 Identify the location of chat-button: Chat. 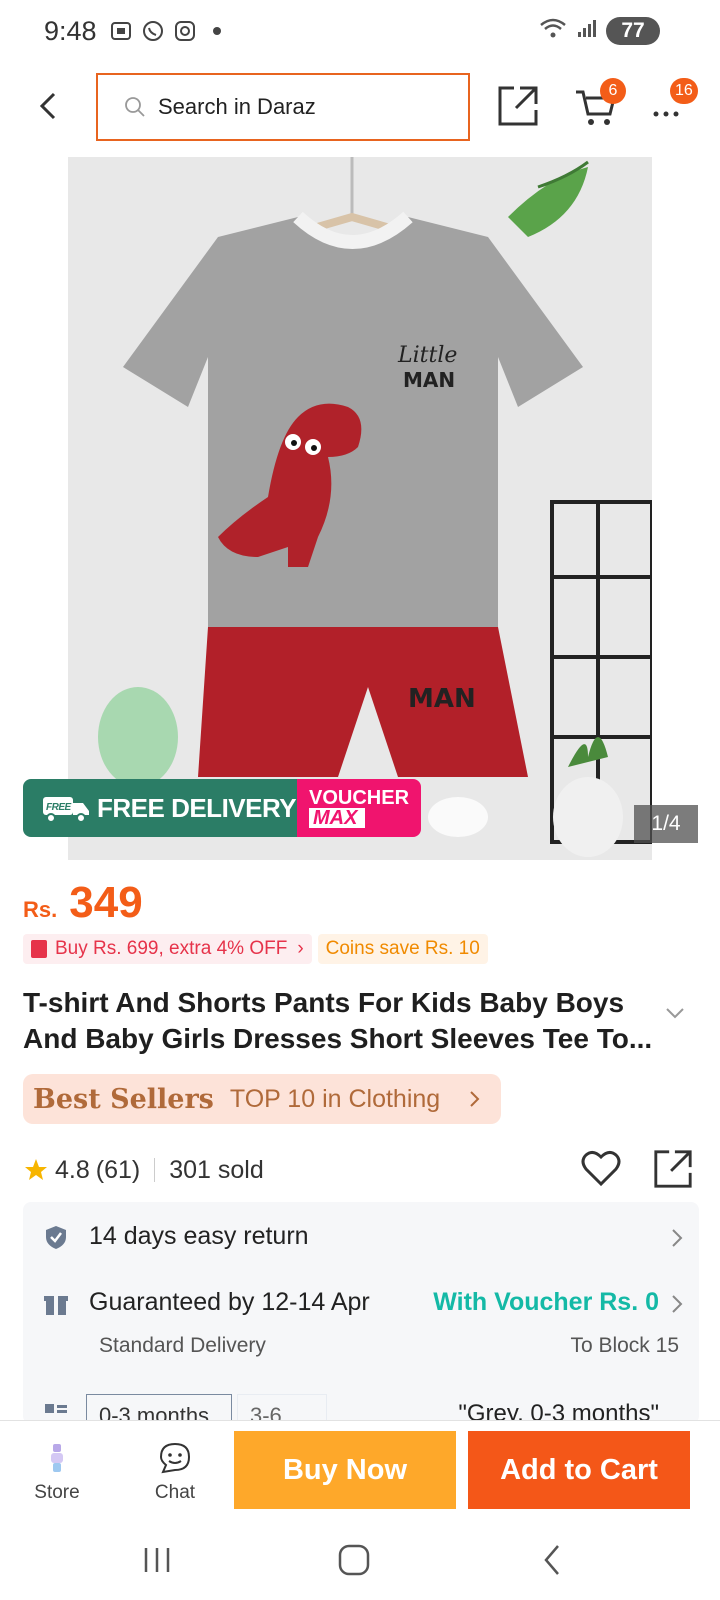
(175, 1476).